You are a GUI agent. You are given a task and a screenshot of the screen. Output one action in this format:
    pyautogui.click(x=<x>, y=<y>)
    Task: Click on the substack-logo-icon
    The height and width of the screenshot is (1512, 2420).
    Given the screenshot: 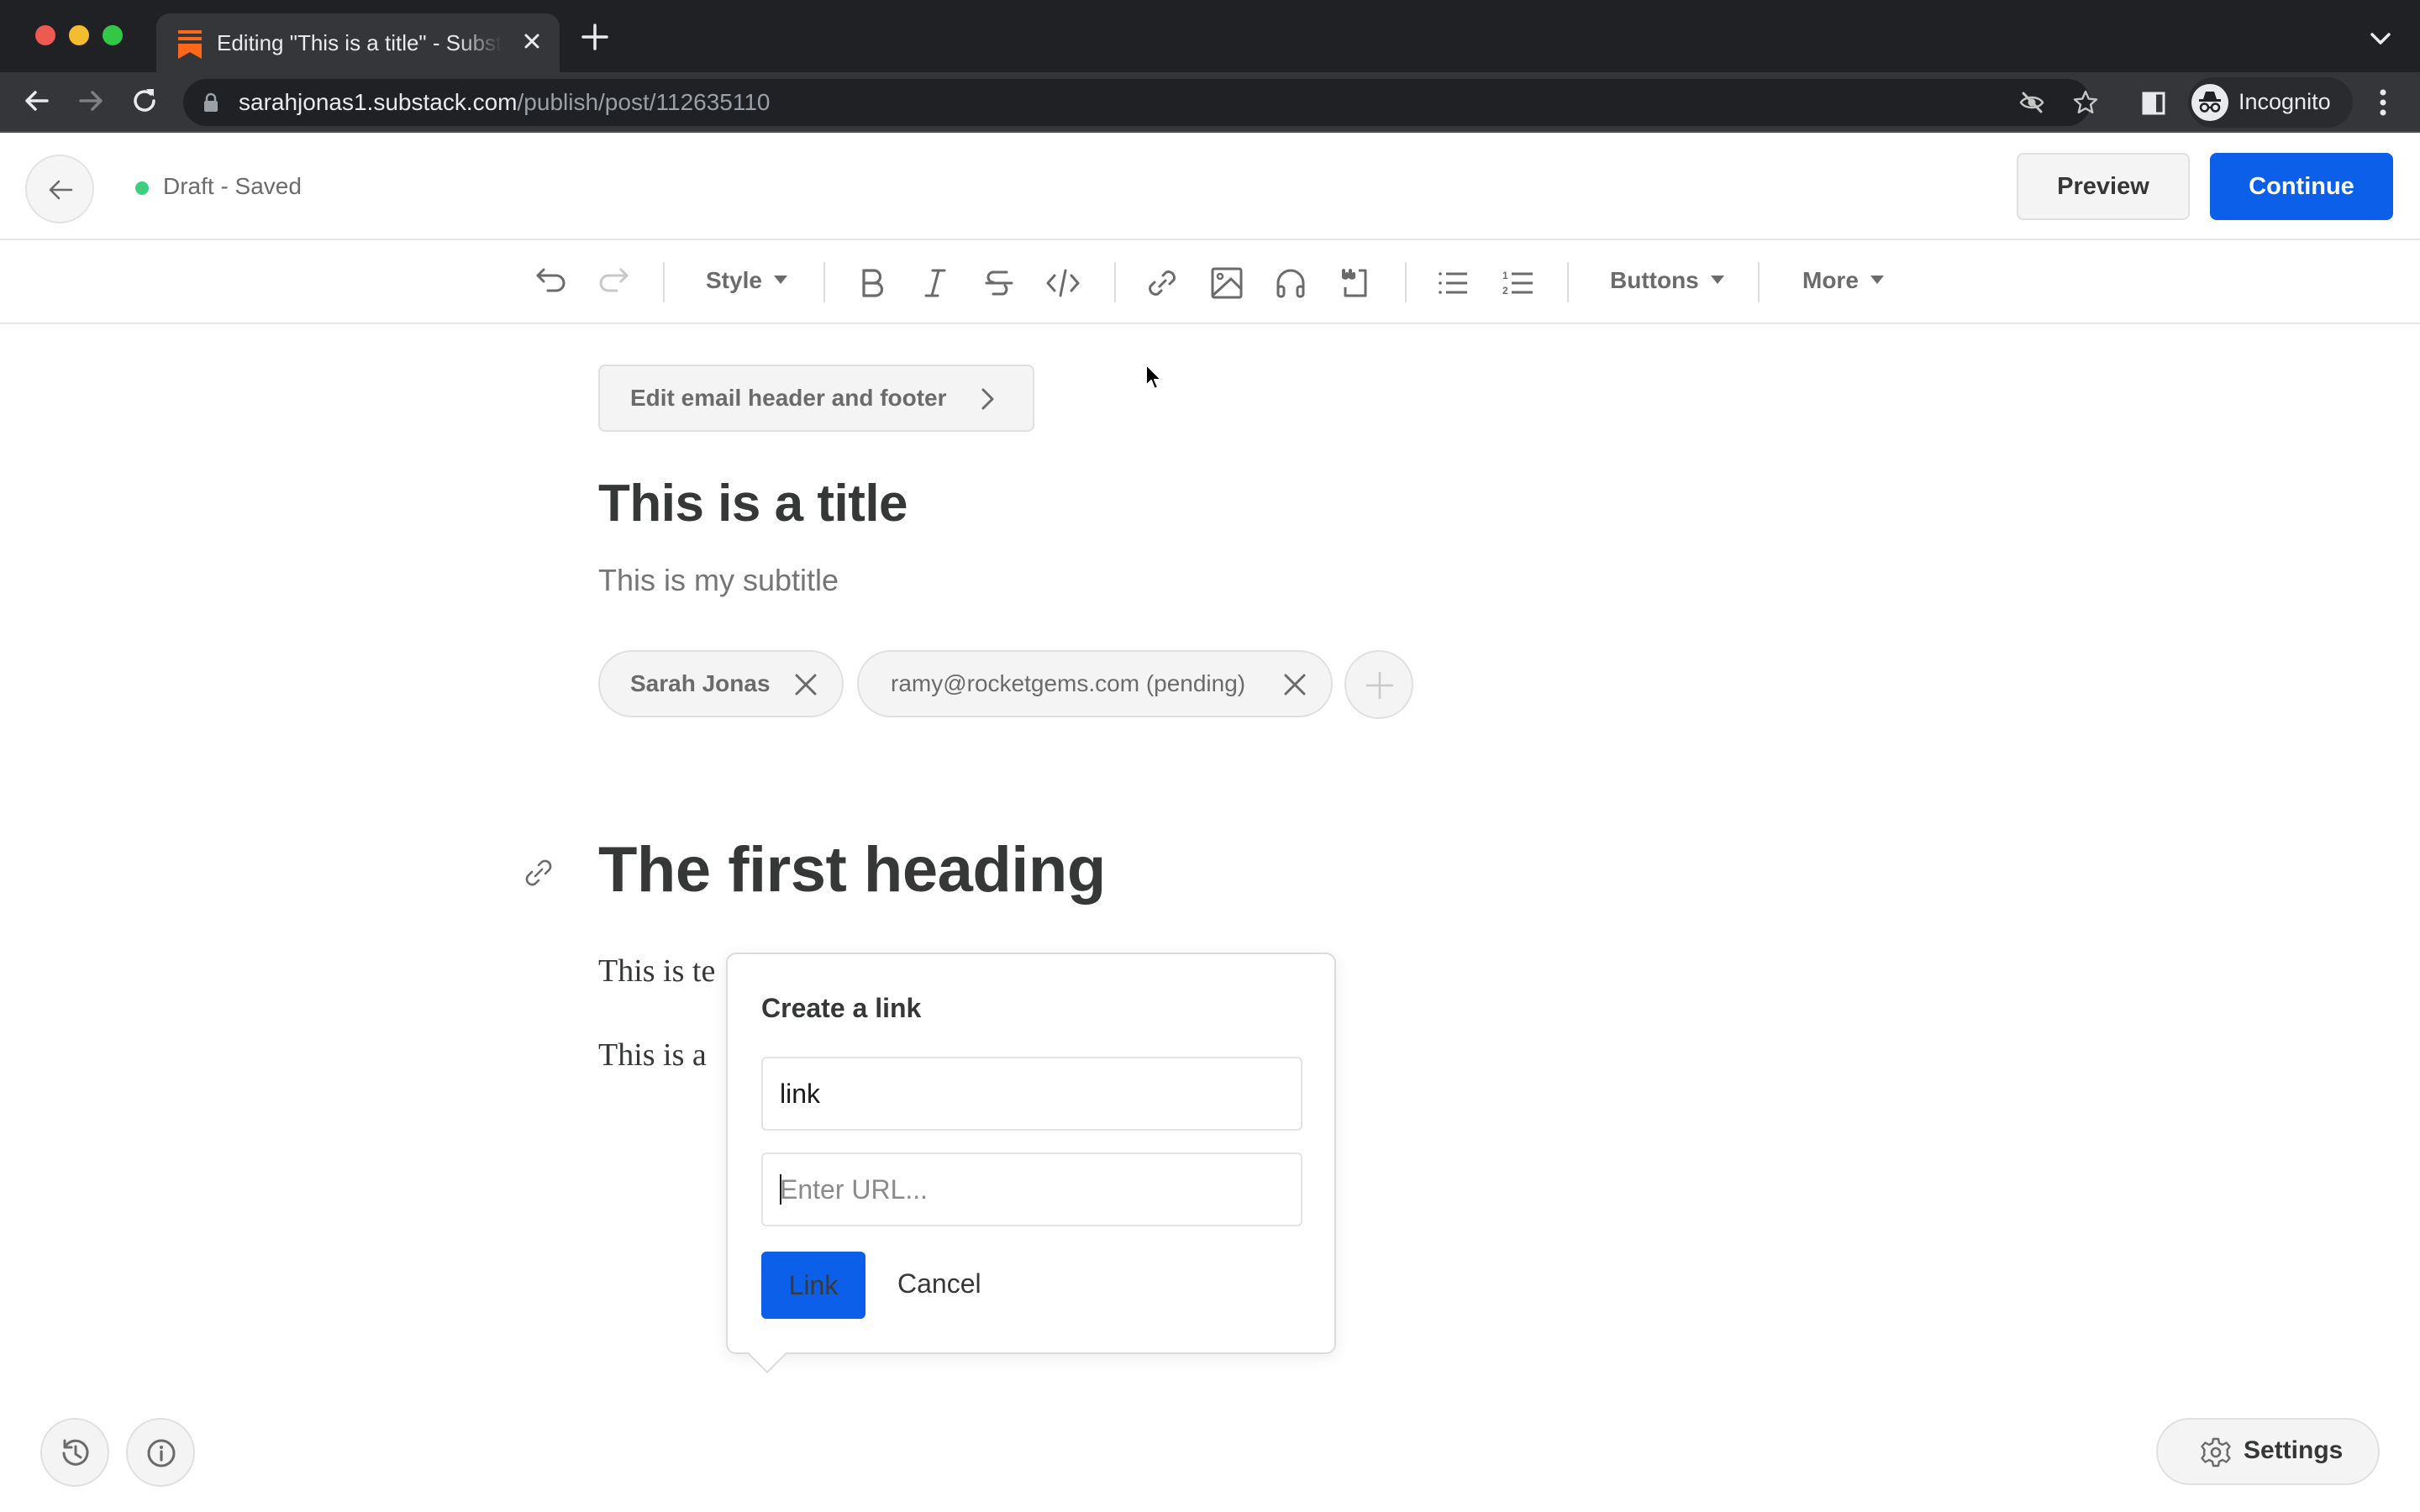 What is the action you would take?
    pyautogui.click(x=190, y=44)
    